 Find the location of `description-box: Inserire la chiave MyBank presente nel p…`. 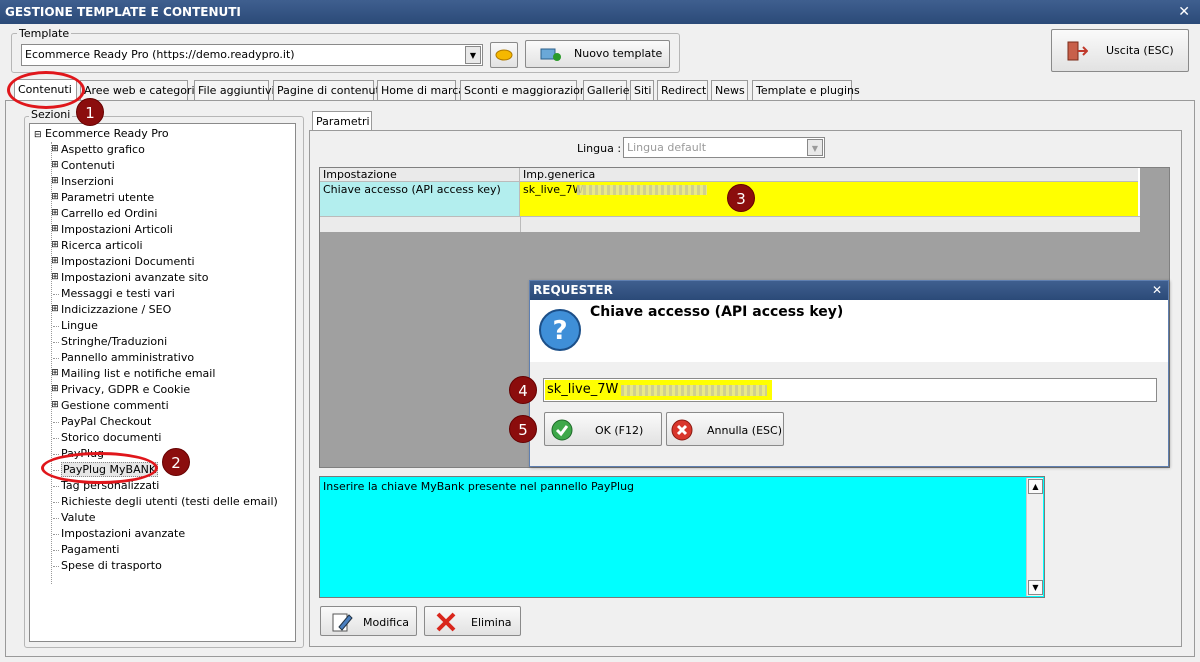

description-box: Inserire la chiave MyBank presente nel p… is located at coordinates (682, 537).